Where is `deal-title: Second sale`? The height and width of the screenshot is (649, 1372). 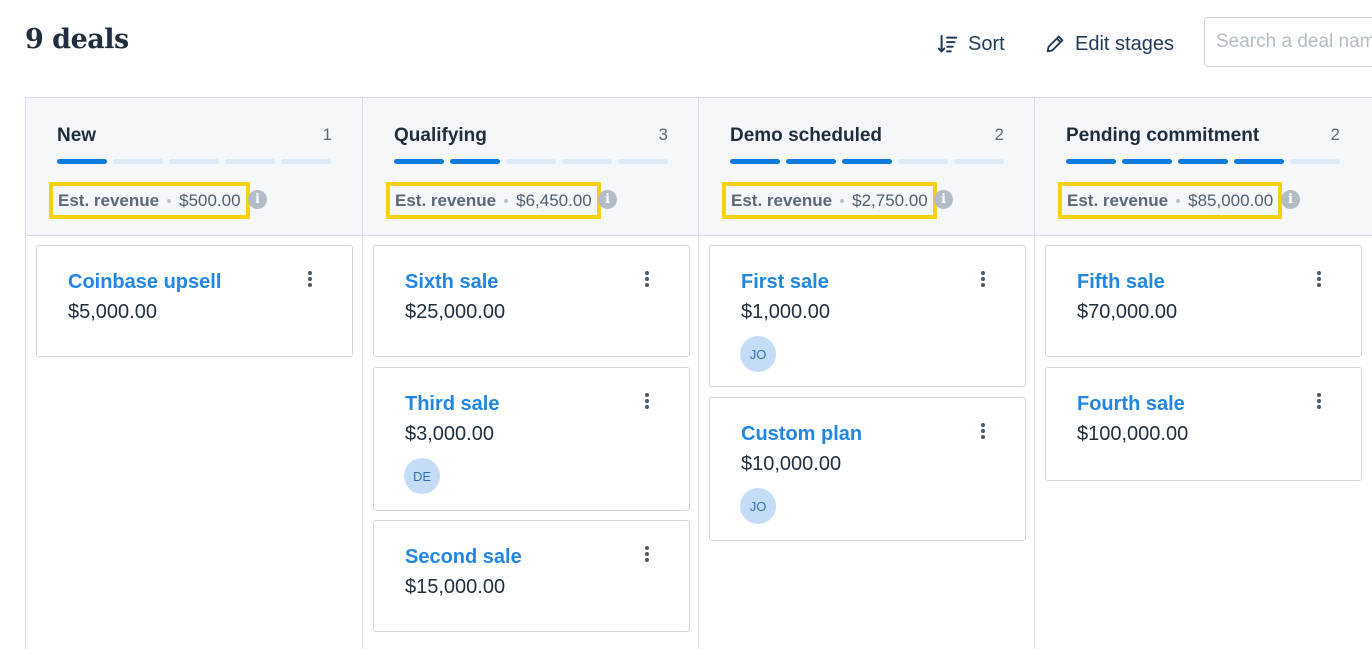
deal-title: Second sale is located at coordinates (463, 557).